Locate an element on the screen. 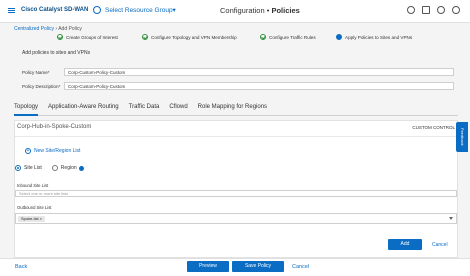 The height and width of the screenshot is (276, 470). brand: Cisco Catalyst SD-WAN is located at coordinates (48, 10).